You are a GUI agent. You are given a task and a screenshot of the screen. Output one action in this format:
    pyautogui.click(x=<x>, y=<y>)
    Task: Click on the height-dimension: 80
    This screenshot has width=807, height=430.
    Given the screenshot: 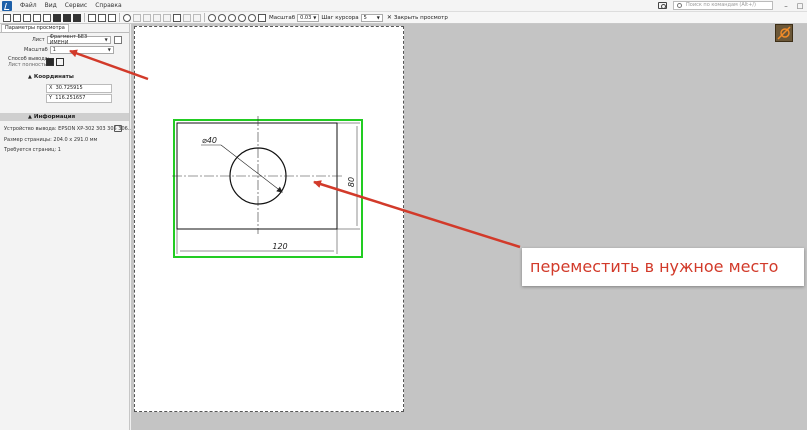 What is the action you would take?
    pyautogui.click(x=351, y=182)
    